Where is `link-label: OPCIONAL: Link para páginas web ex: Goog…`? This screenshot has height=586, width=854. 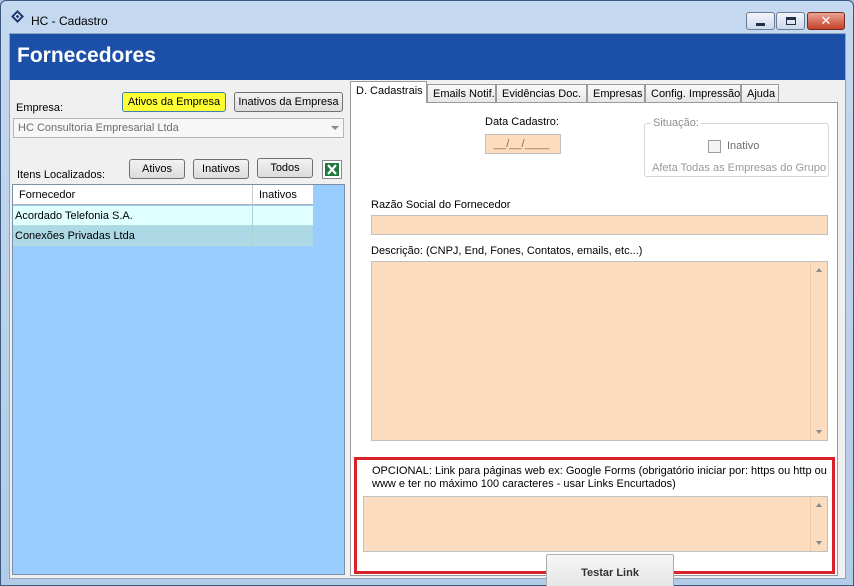 link-label: OPCIONAL: Link para páginas web ex: Goog… is located at coordinates (599, 477).